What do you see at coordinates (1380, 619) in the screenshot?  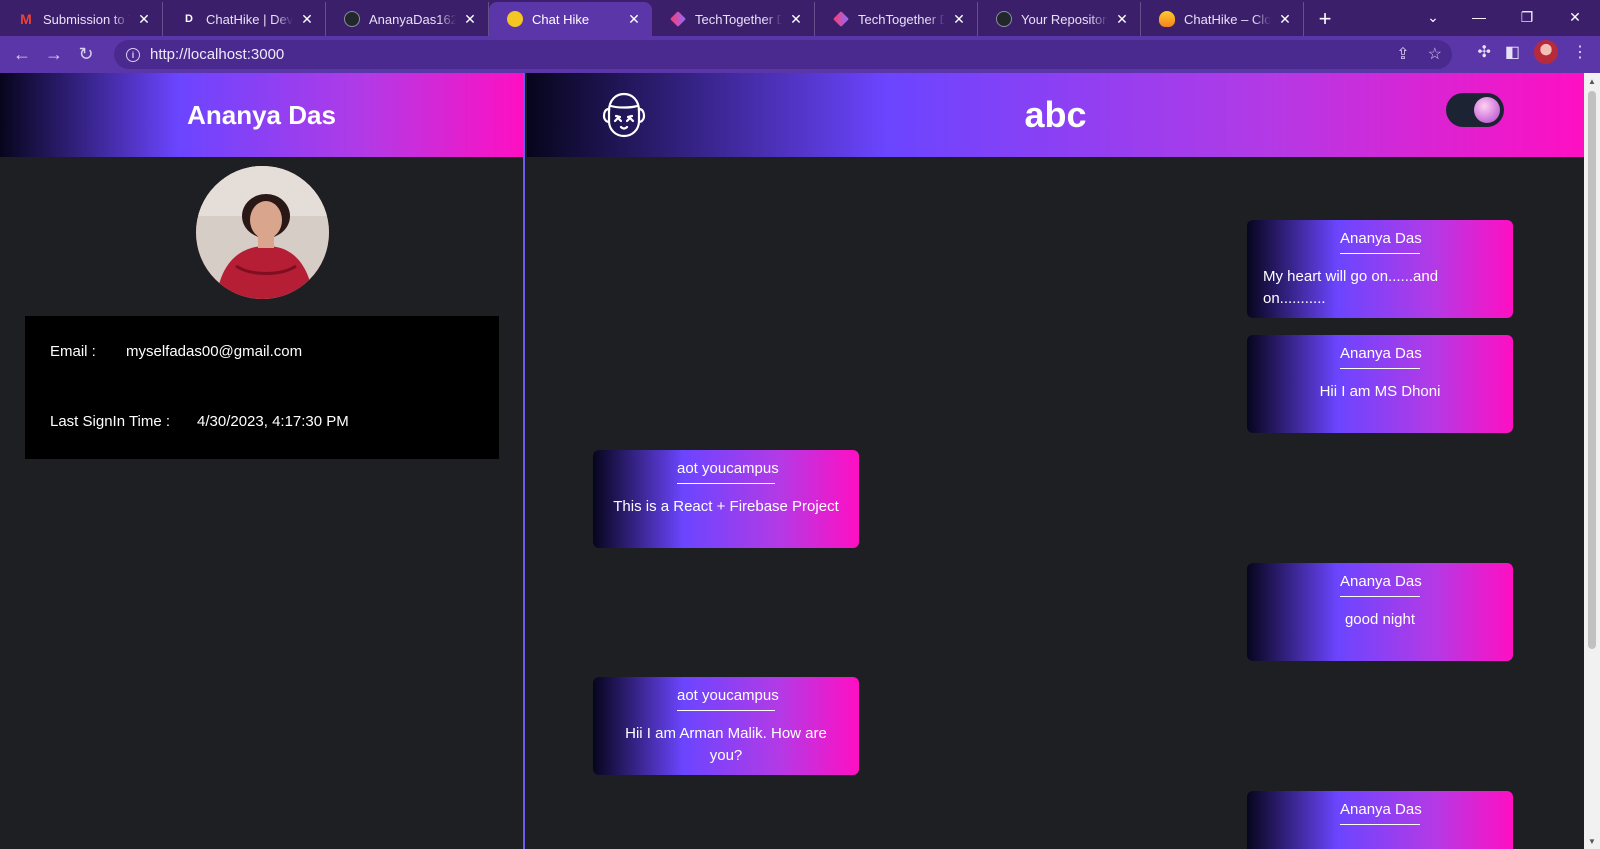 I see `message-text: good night` at bounding box center [1380, 619].